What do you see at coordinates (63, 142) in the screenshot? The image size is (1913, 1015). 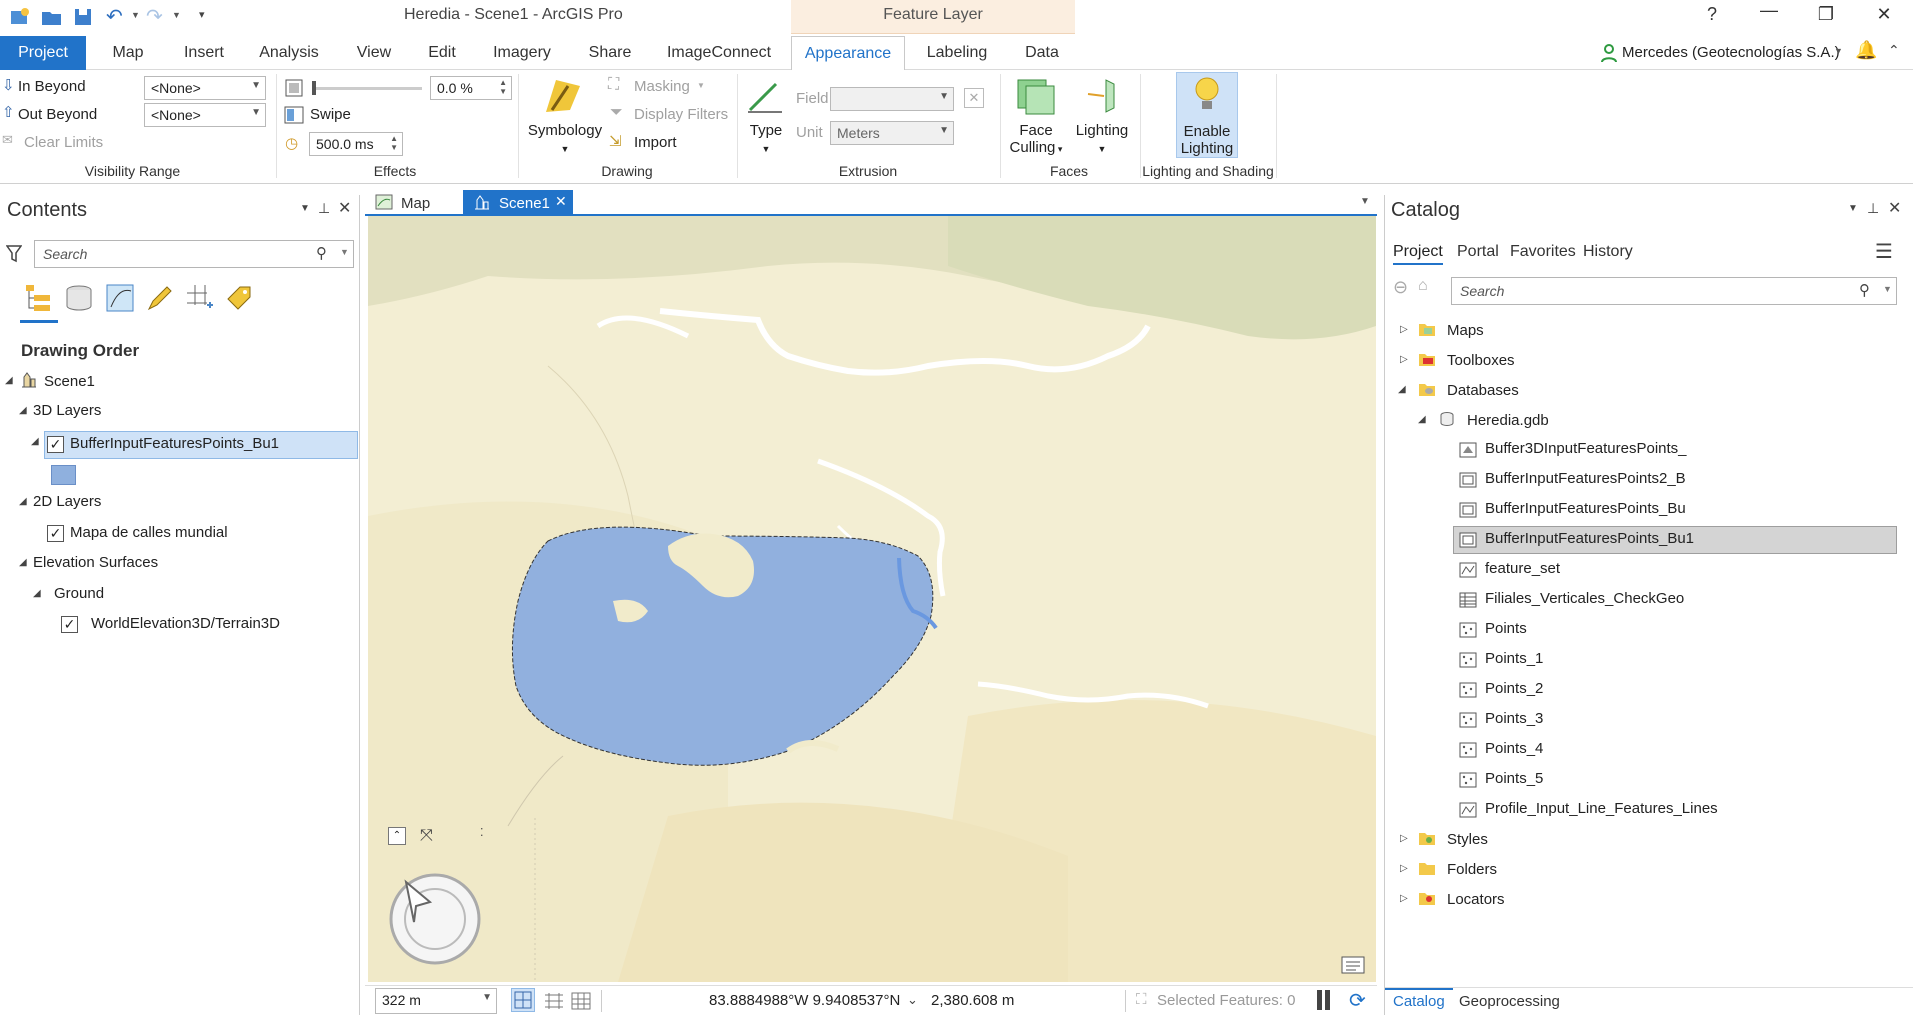 I see `clear-limits-button: Clear Limits` at bounding box center [63, 142].